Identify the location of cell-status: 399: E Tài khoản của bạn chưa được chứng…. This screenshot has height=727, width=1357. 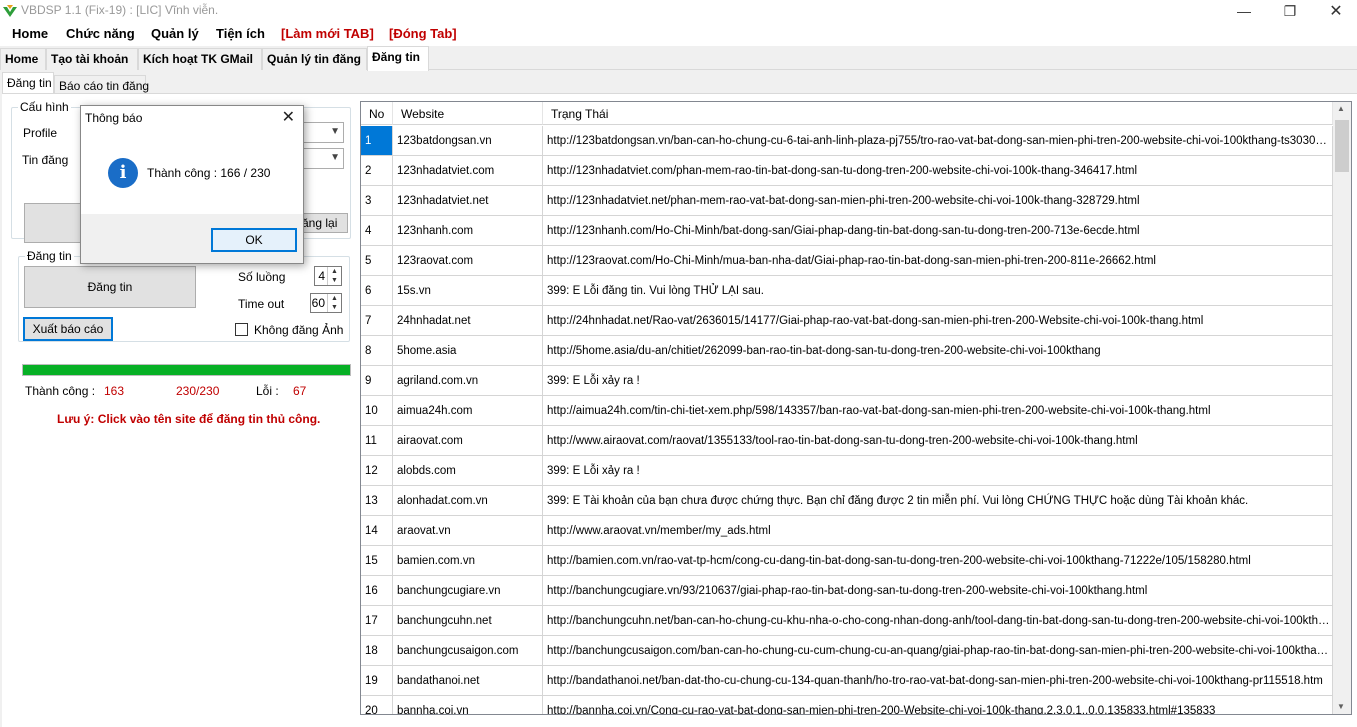
(938, 501).